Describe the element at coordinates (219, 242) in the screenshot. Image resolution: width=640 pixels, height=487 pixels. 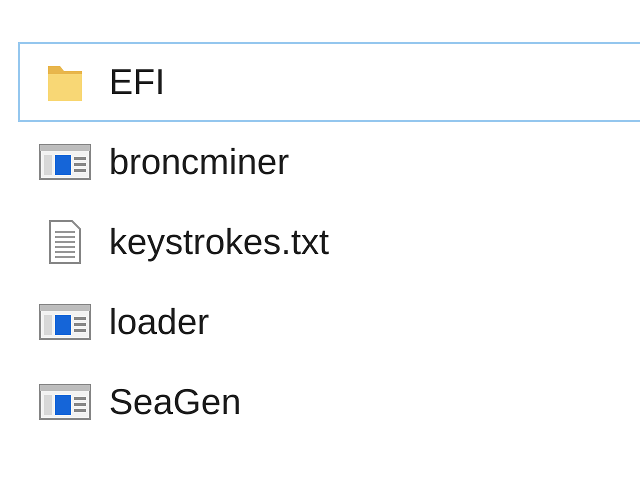
I see `file-name: keystrokes.txt` at that location.